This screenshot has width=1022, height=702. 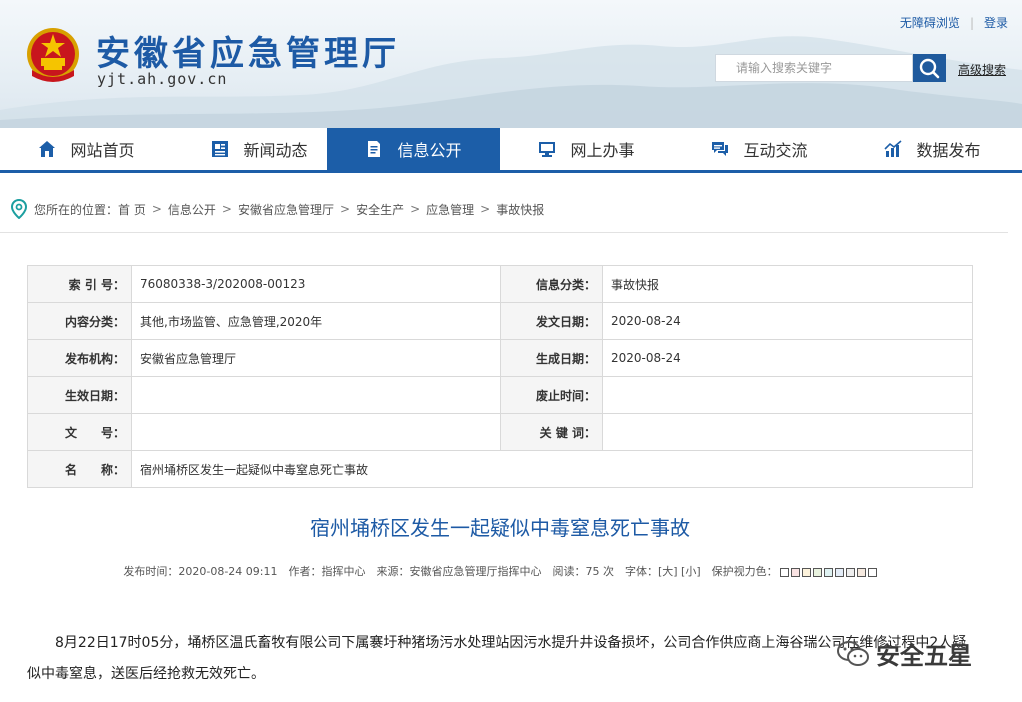 What do you see at coordinates (132, 209) in the screenshot?
I see `breadcrumb-item-home: 首 页` at bounding box center [132, 209].